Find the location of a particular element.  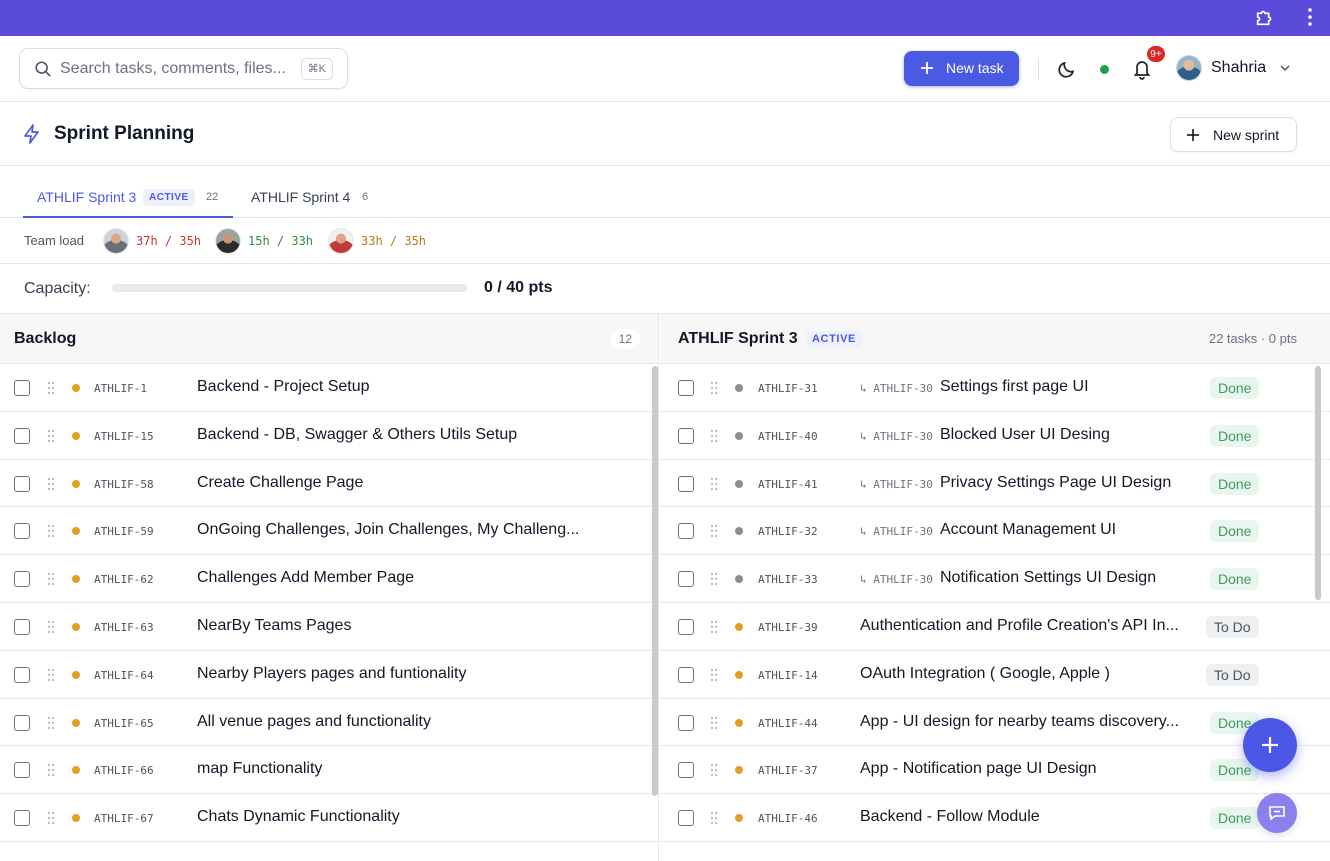

new-sprint-button: New sprint is located at coordinates (1233, 134).